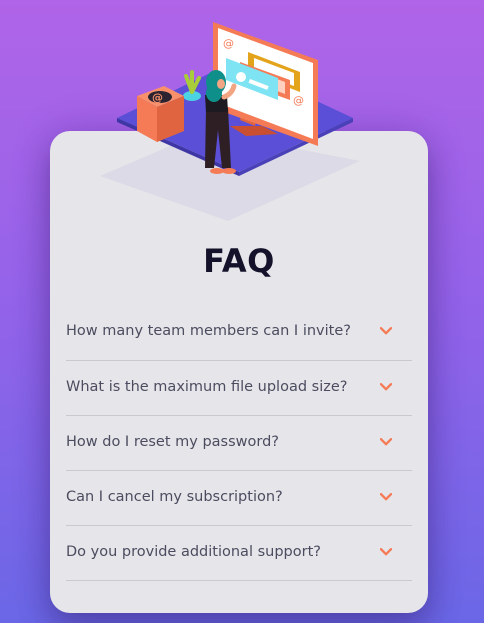 The image size is (484, 623). I want to click on box-top, so click(160, 96).